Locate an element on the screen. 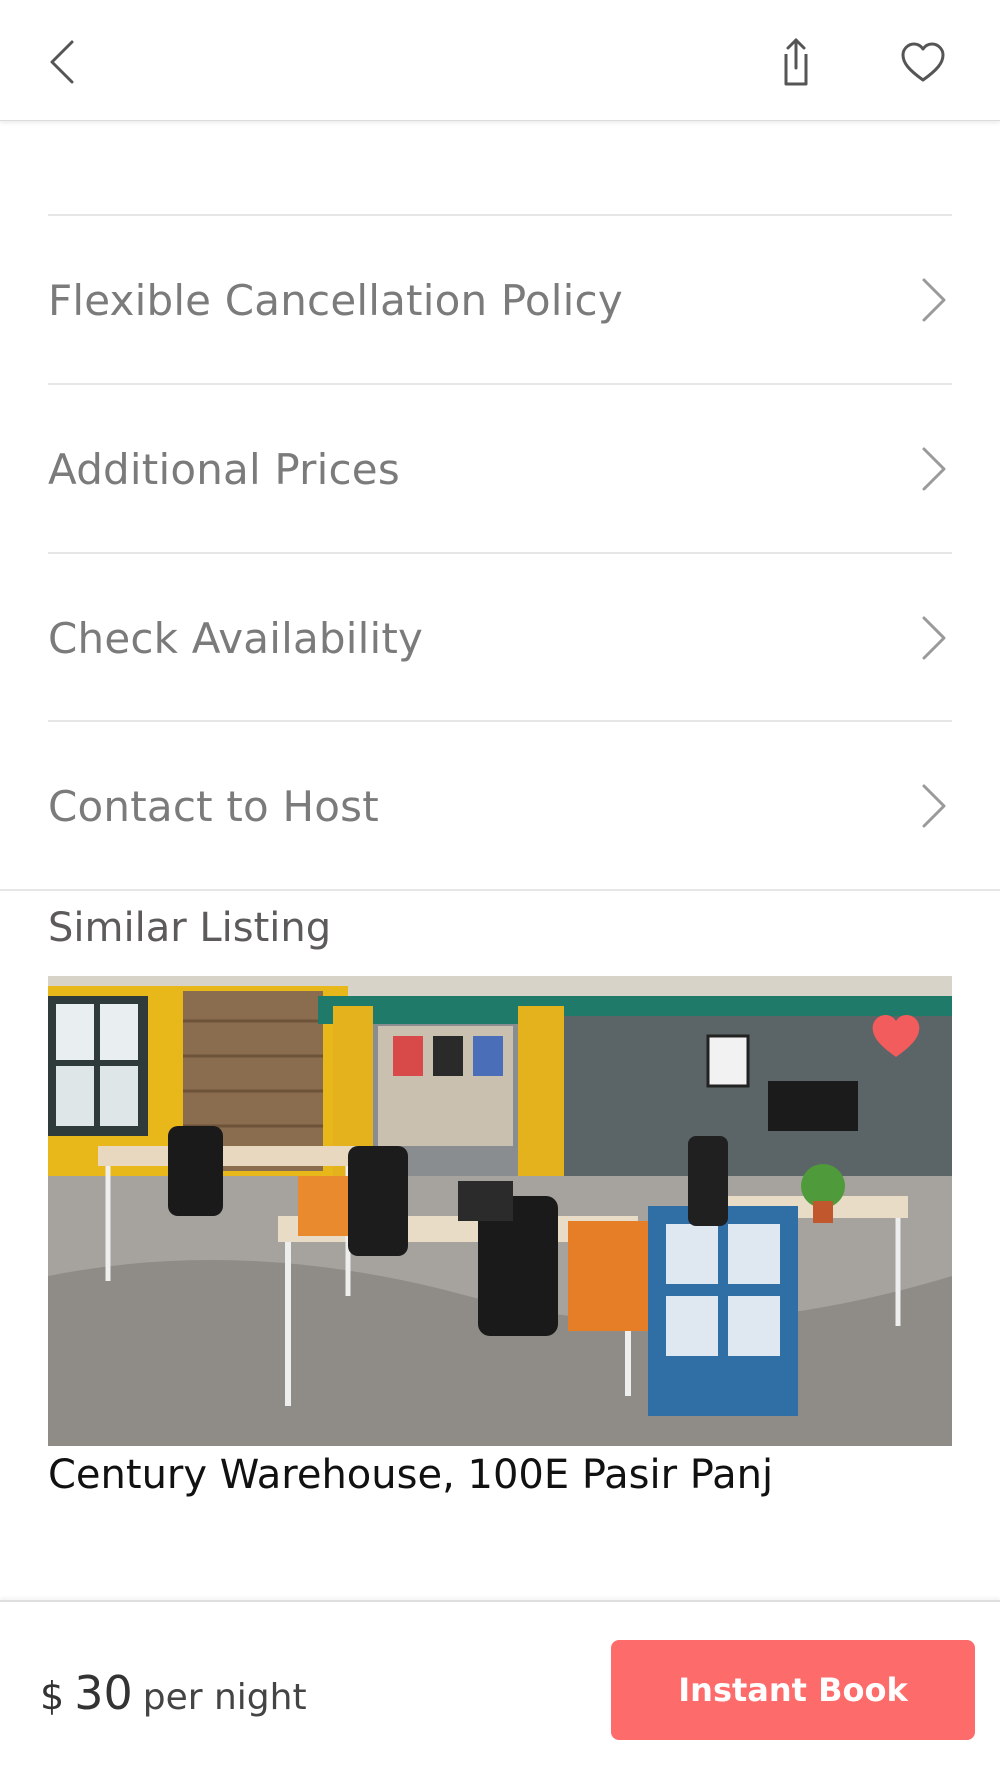 Image resolution: width=1000 pixels, height=1780 pixels. back-button is located at coordinates (62, 62).